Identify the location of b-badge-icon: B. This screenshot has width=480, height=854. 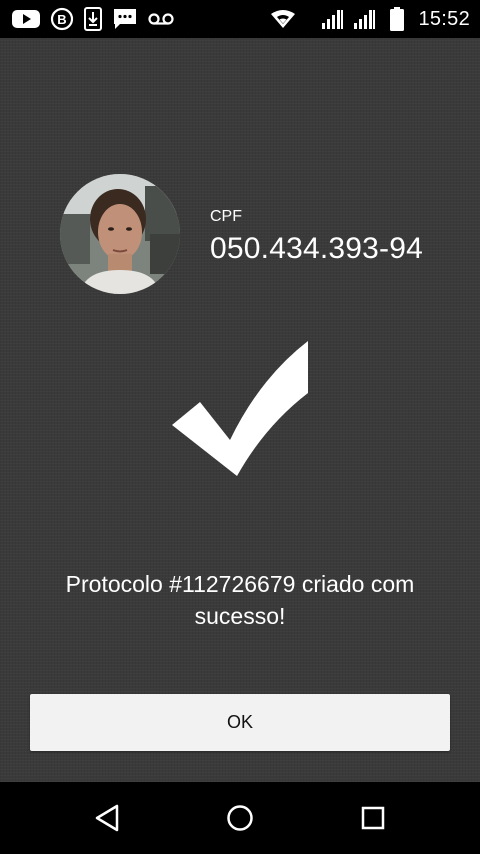
(62, 19).